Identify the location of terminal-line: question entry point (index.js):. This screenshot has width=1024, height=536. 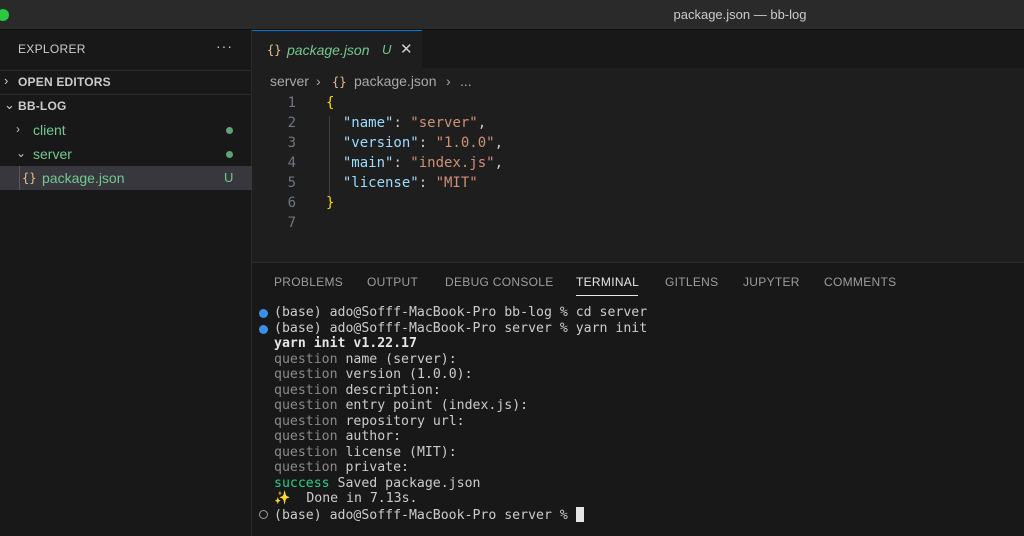
(401, 405).